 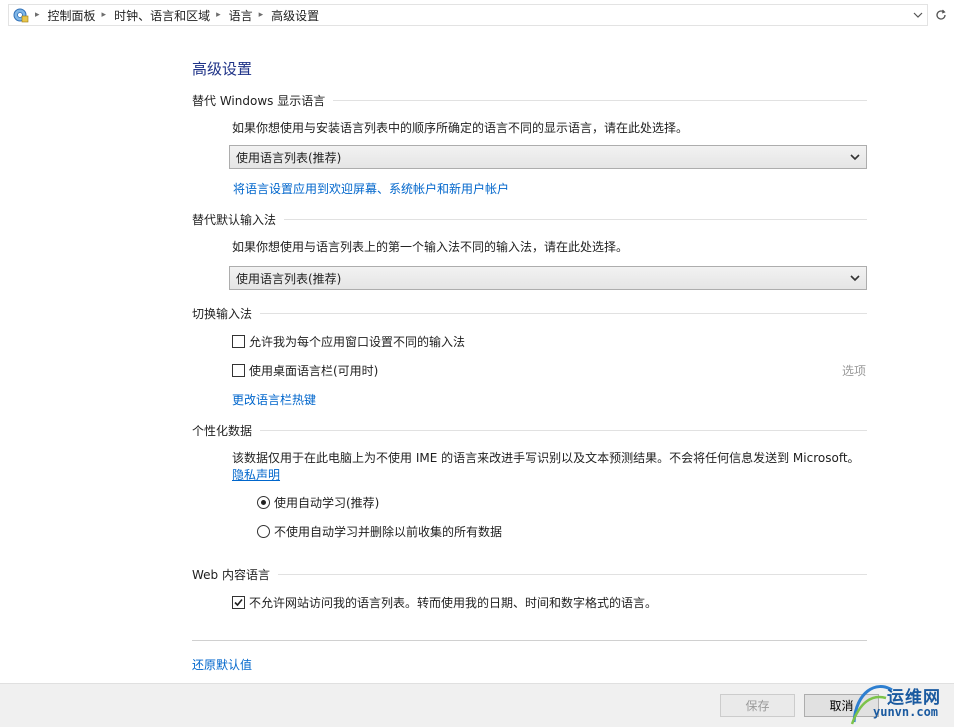 I want to click on checkmark-icon, so click(x=238, y=602).